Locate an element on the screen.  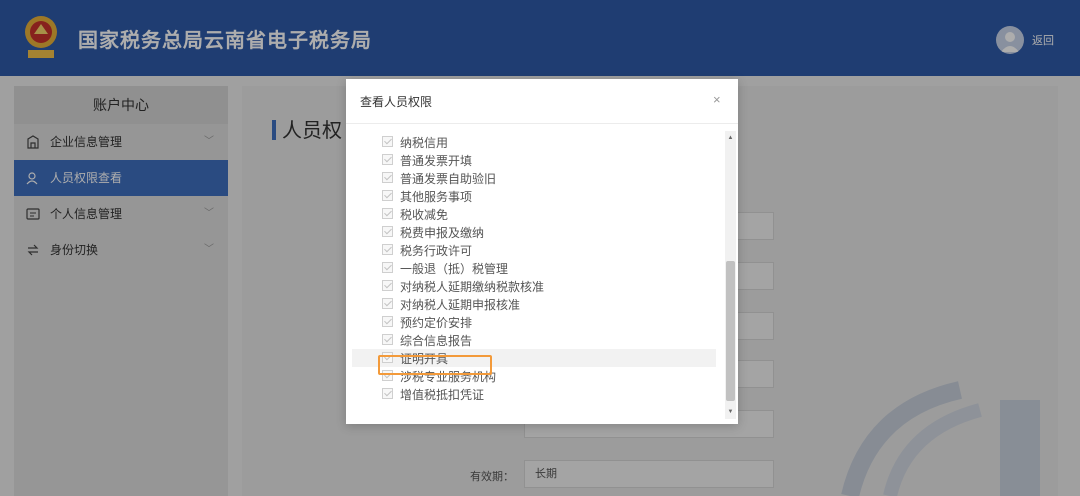
list-item: 税收减免 is located at coordinates (534, 214).